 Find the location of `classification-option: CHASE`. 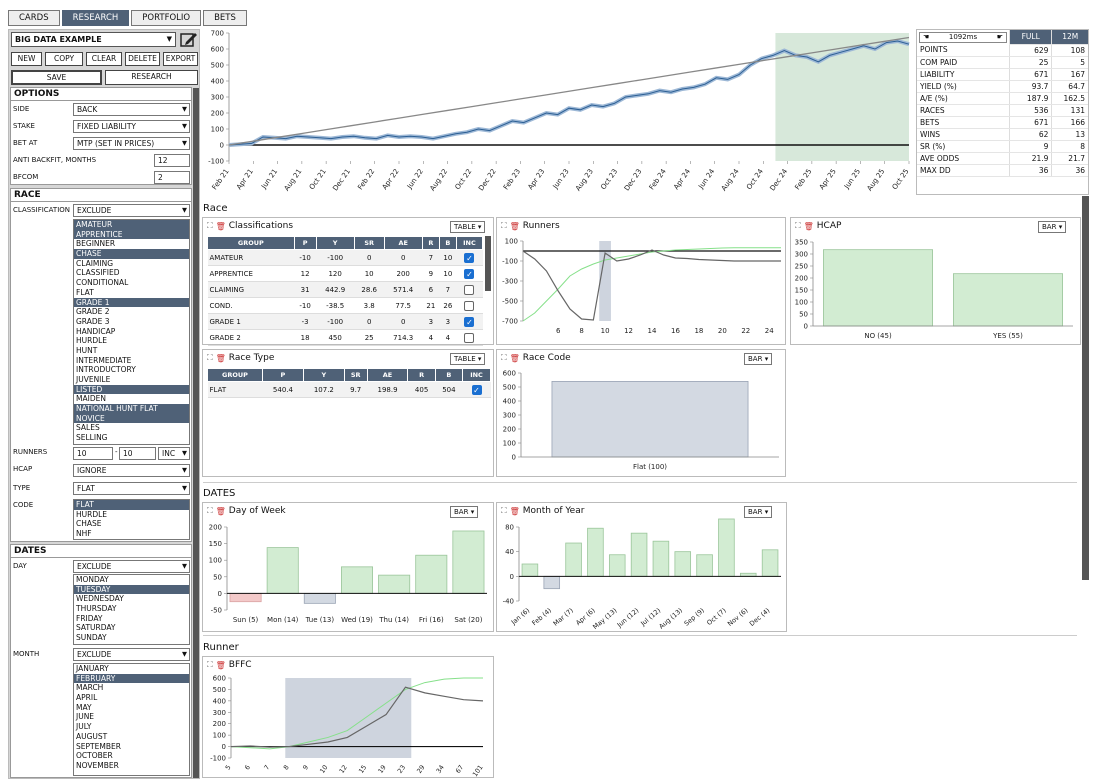

classification-option: CHASE is located at coordinates (131, 254).